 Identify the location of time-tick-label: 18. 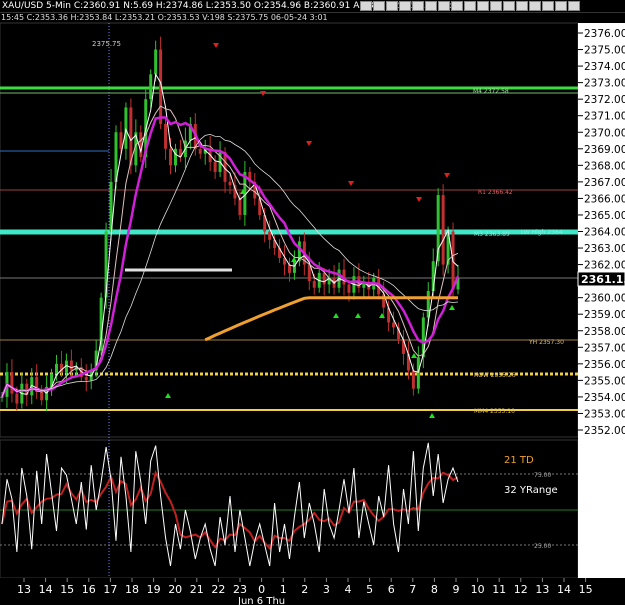
(132, 589).